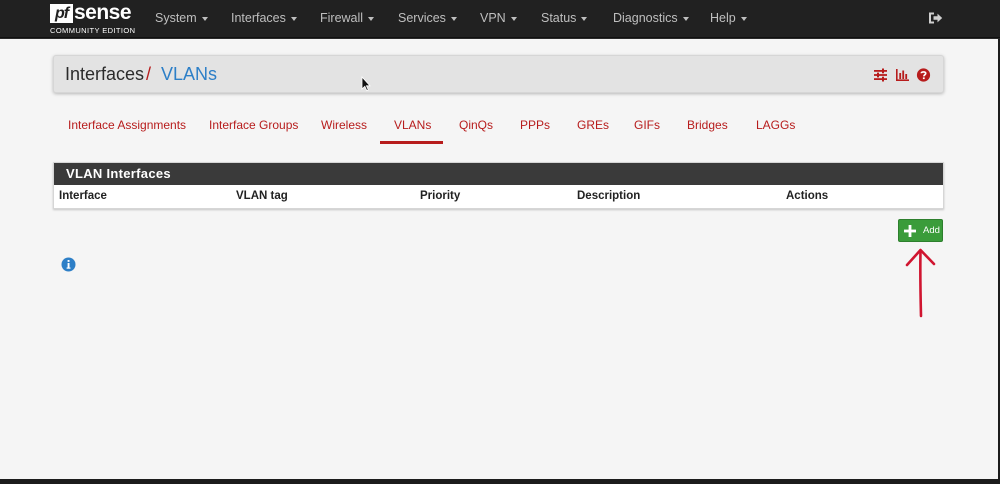 The width and height of the screenshot is (1000, 484). Describe the element at coordinates (920, 230) in the screenshot. I see `add-vlan-button: Add` at that location.